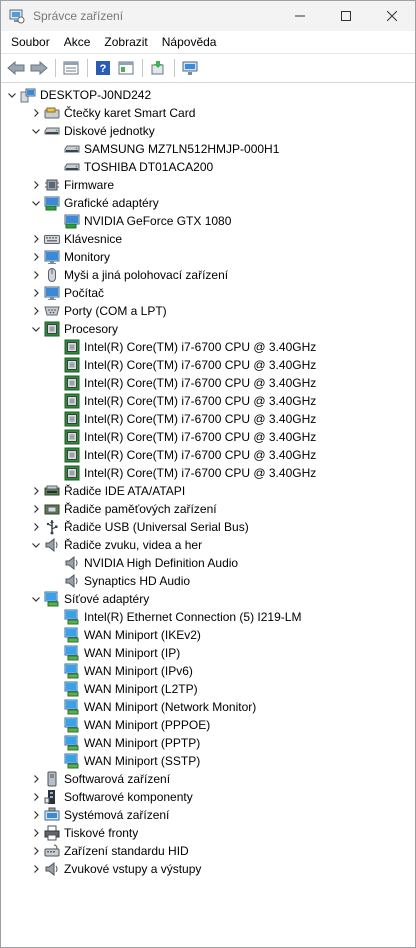 The height and width of the screenshot is (948, 416). I want to click on tree-item: TOSHIBA DT01ACA200, so click(131, 167).